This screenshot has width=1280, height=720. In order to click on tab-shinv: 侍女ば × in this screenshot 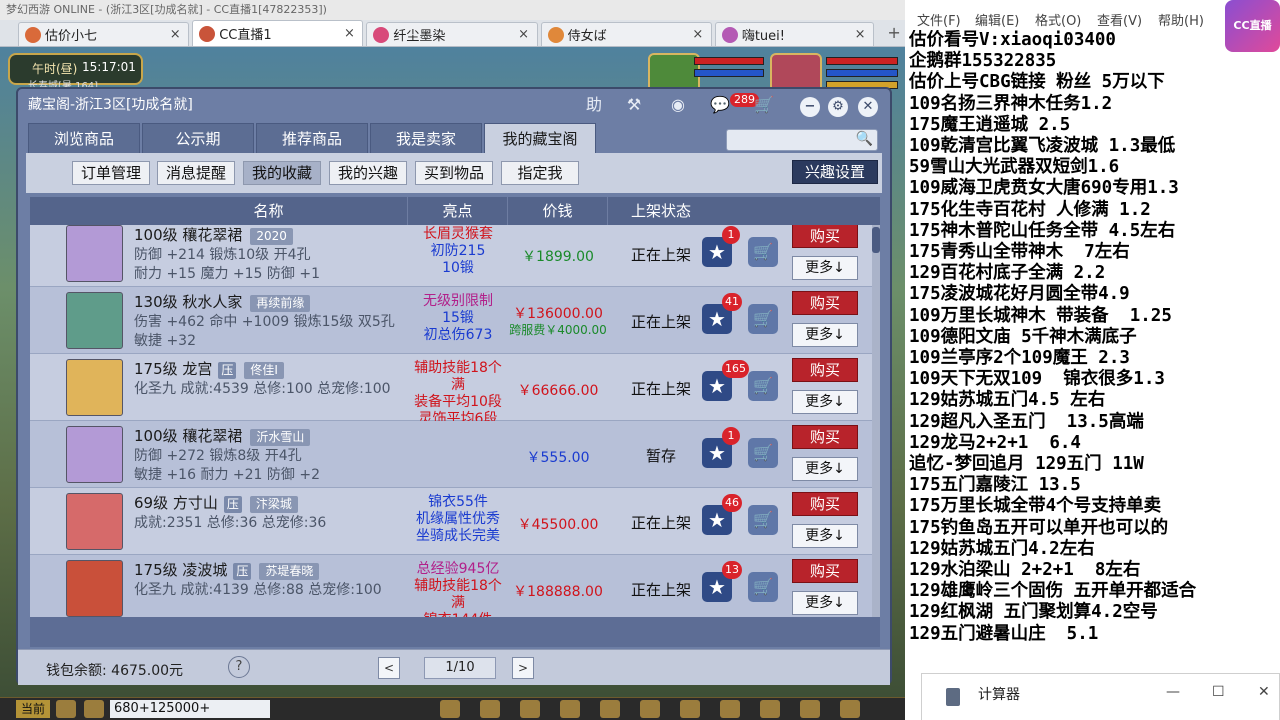, I will do `click(626, 34)`.